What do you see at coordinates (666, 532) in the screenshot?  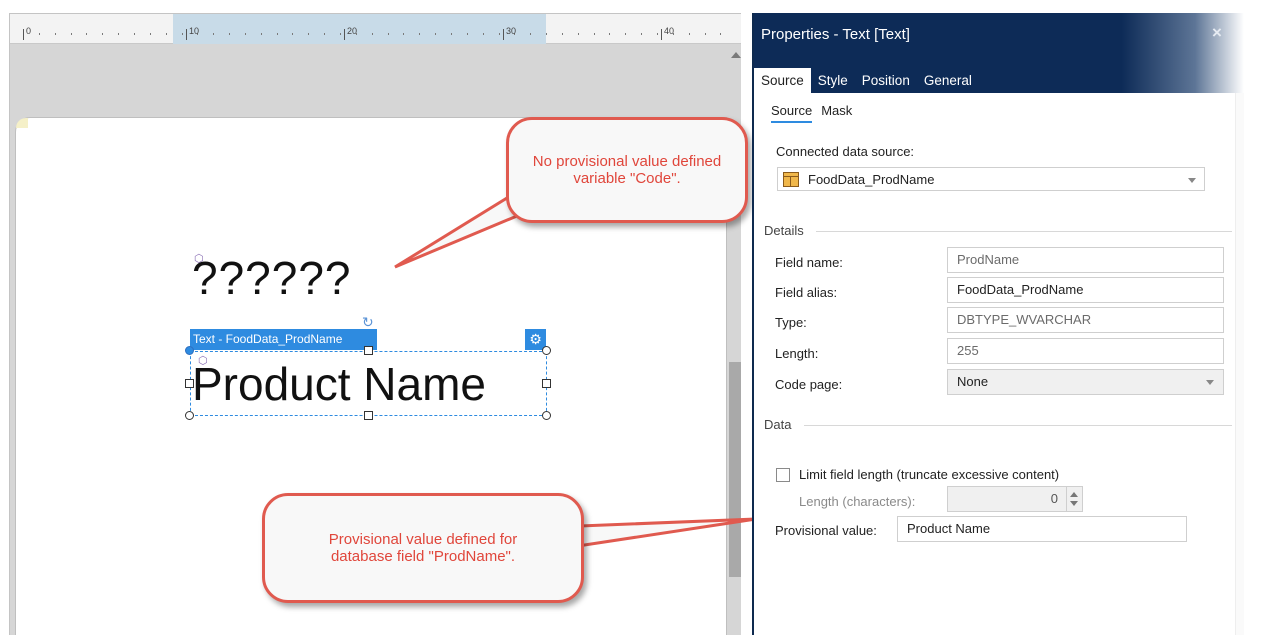 I see `bottom-callout-pointer` at bounding box center [666, 532].